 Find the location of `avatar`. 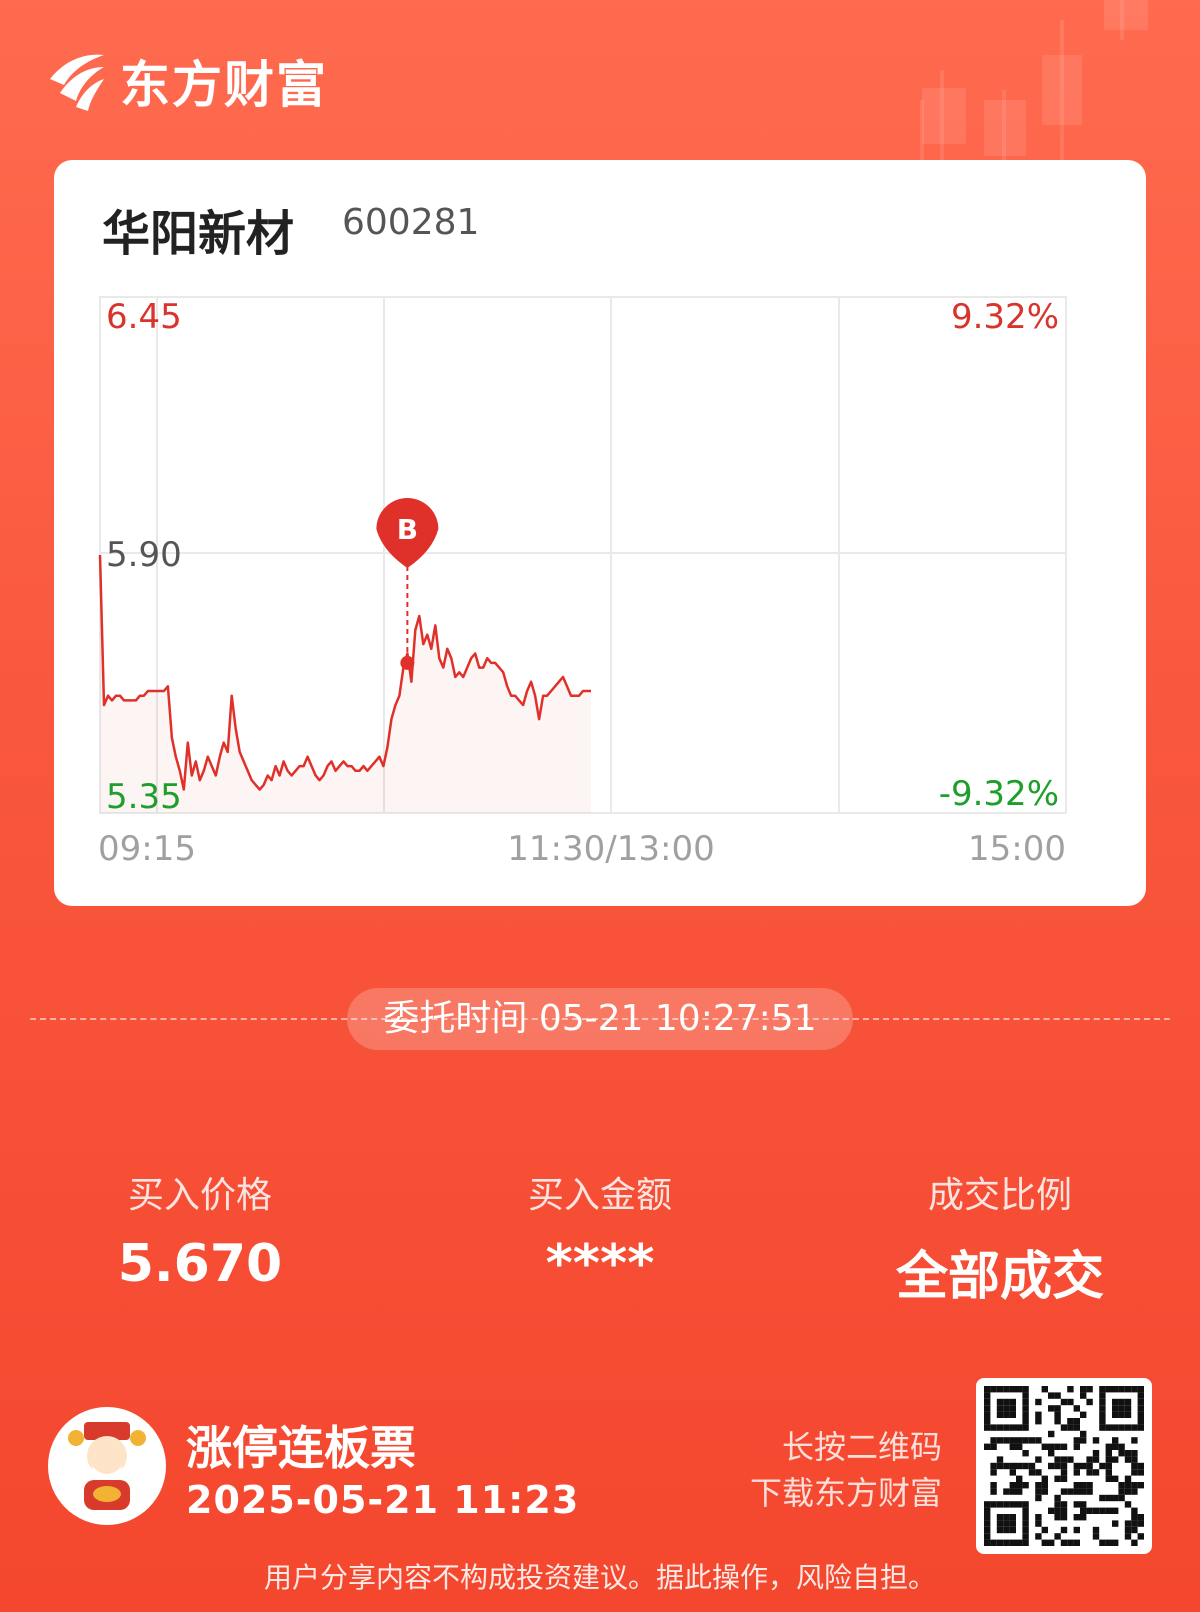

avatar is located at coordinates (107, 1466).